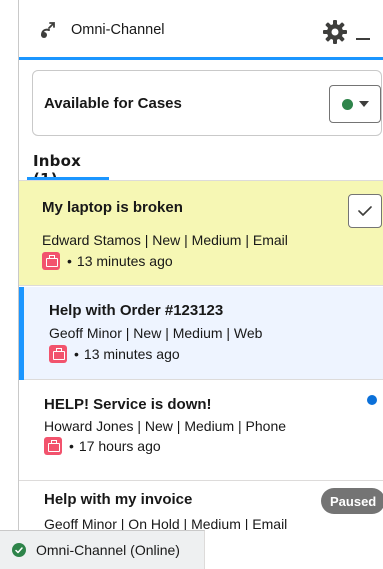  I want to click on paused-badge: Paused, so click(352, 501).